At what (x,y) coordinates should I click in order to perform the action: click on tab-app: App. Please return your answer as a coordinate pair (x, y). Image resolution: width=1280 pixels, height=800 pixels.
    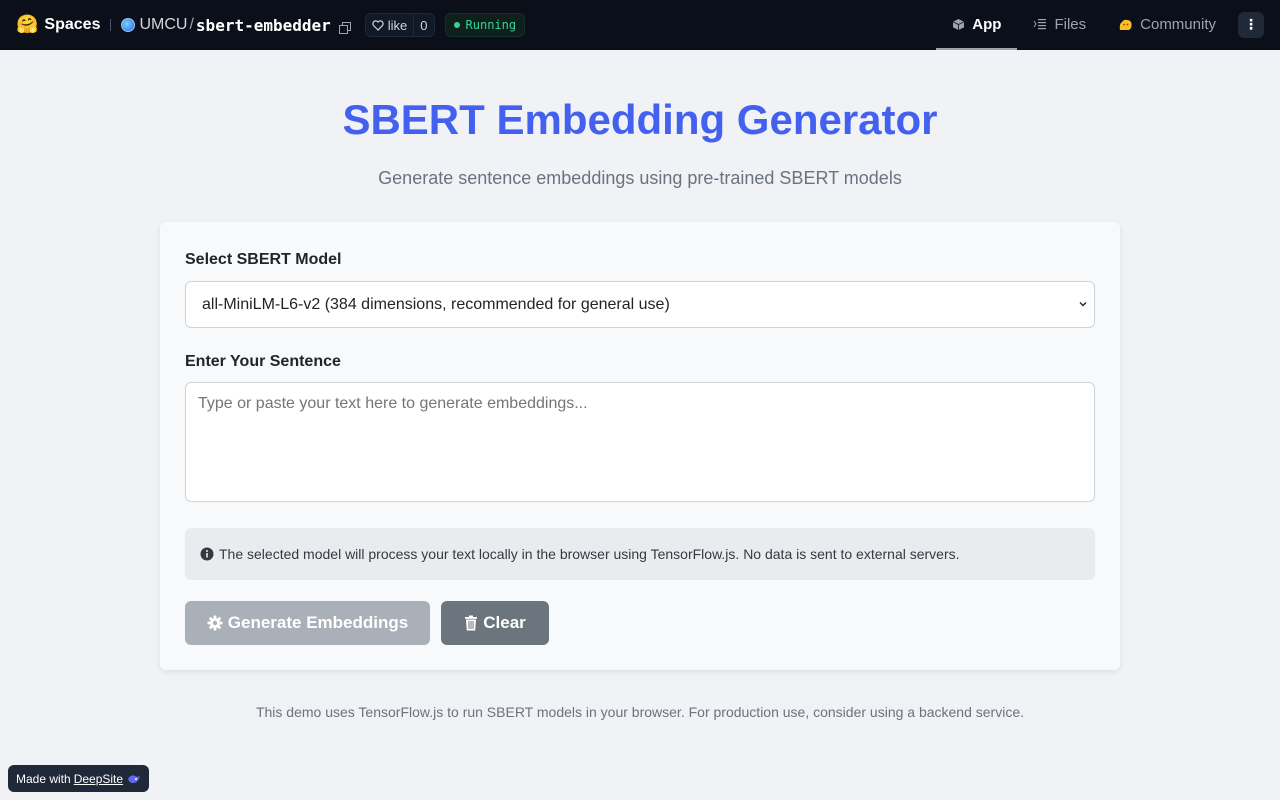
    Looking at the image, I should click on (977, 25).